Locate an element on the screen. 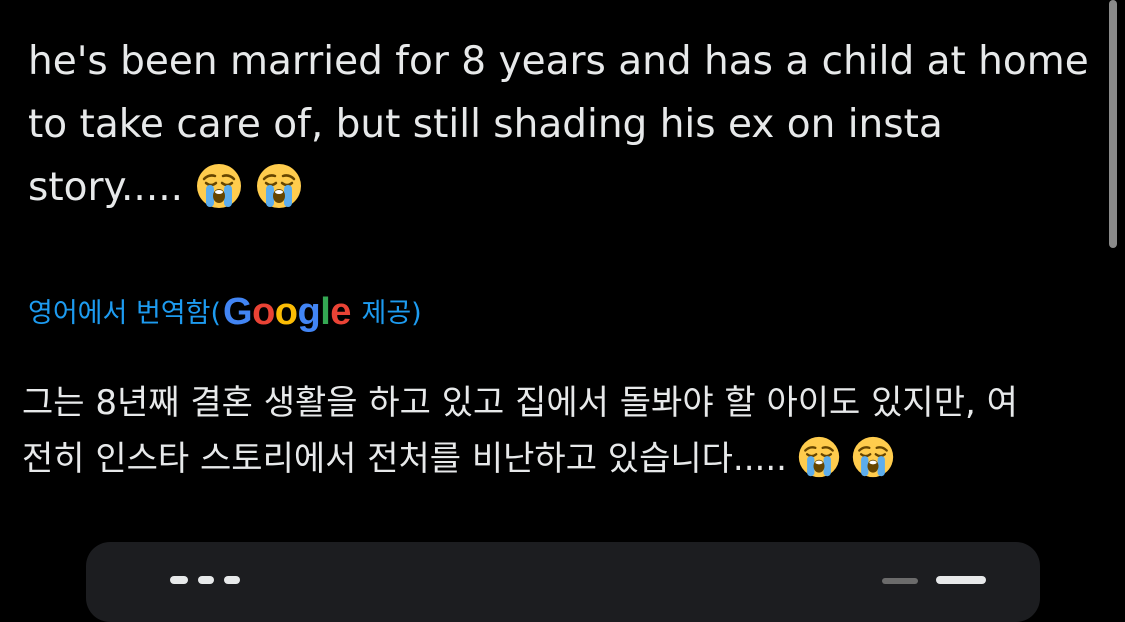 This screenshot has width=1125, height=622. google-logo: Google is located at coordinates (287, 312).